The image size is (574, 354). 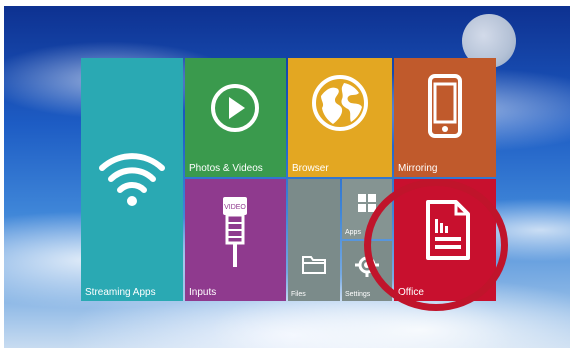 What do you see at coordinates (298, 294) in the screenshot?
I see `tile-label: Files` at bounding box center [298, 294].